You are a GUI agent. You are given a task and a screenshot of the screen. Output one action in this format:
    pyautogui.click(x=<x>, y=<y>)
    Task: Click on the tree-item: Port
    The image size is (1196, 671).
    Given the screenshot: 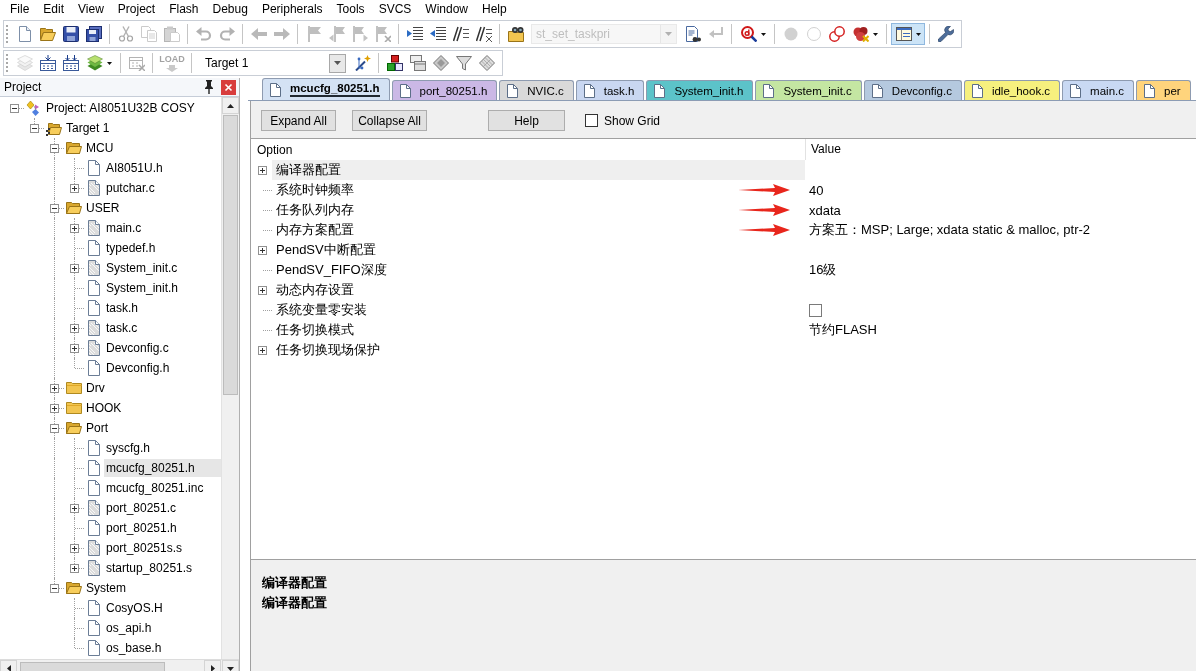 What is the action you would take?
    pyautogui.click(x=97, y=428)
    